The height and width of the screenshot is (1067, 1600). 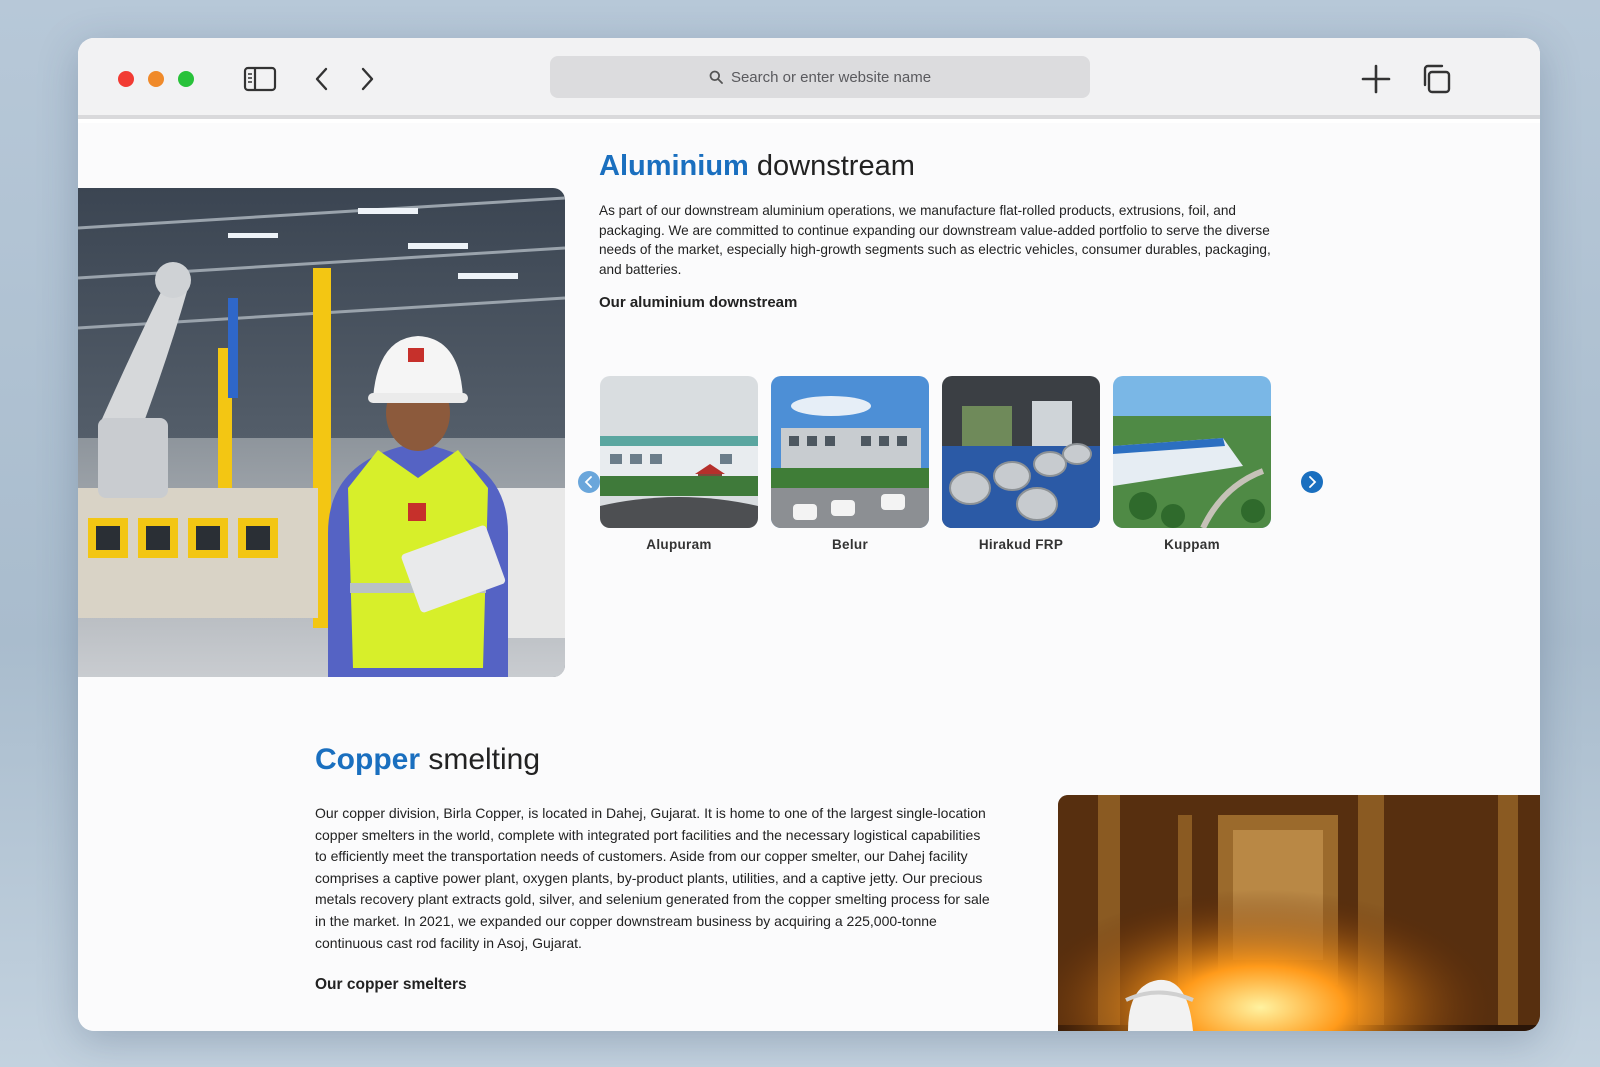 I want to click on plant-photo-kuppam, so click(x=1192, y=452).